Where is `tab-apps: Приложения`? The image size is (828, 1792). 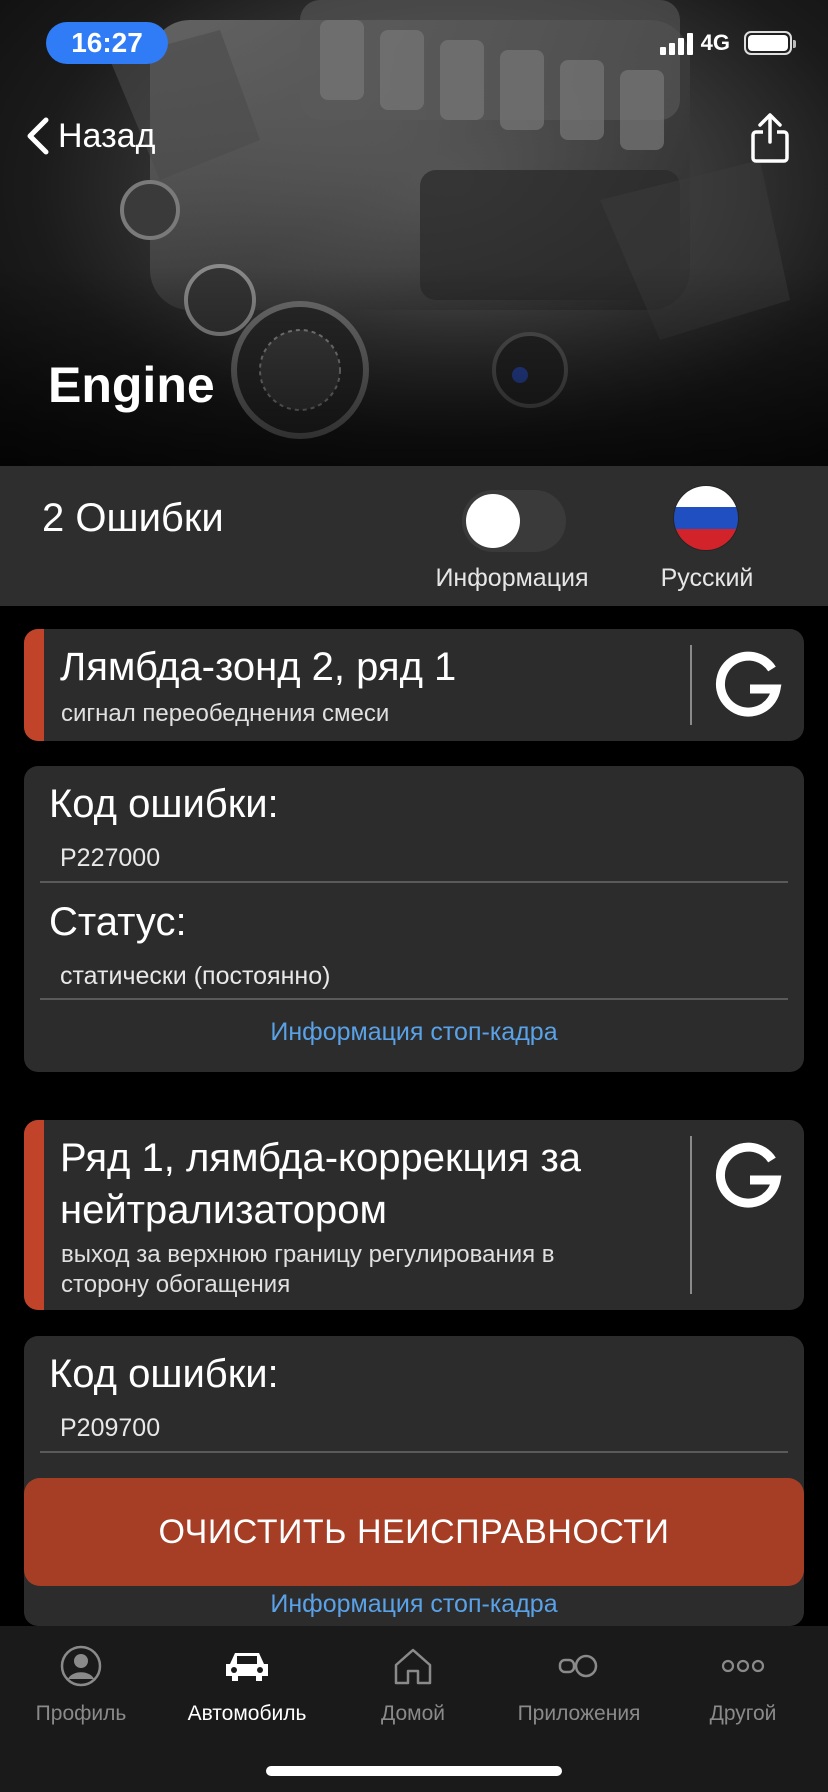 tab-apps: Приложения is located at coordinates (579, 1683).